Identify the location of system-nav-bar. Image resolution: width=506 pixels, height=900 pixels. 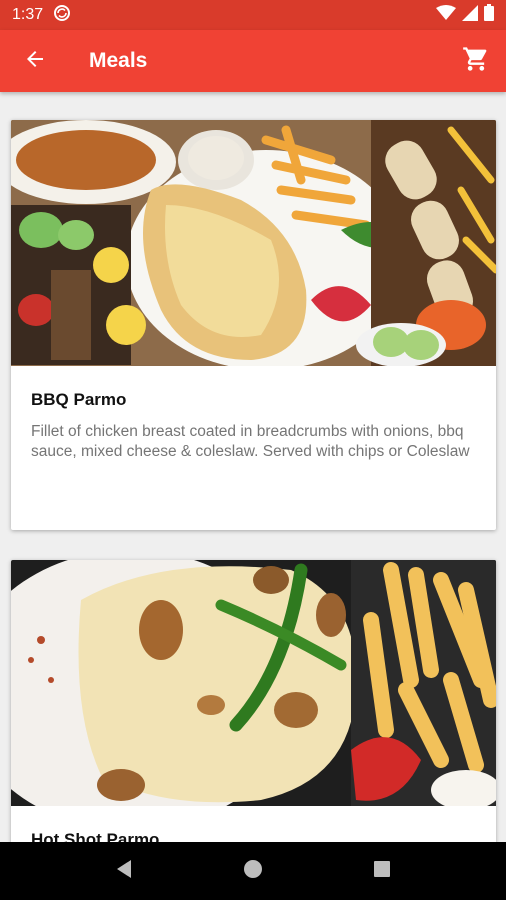
(253, 871).